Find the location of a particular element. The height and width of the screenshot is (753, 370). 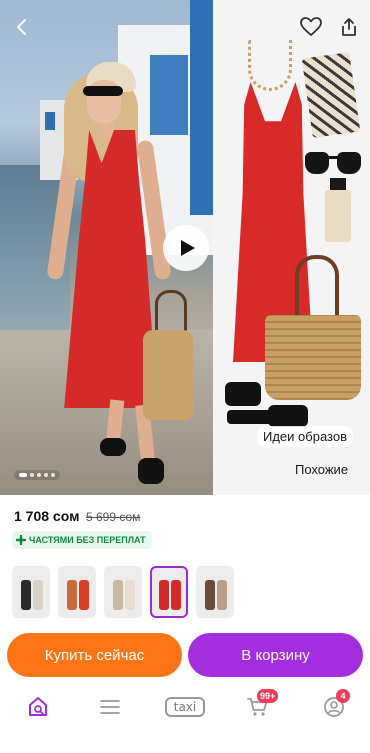

back-arrow-icon is located at coordinates (21, 27).